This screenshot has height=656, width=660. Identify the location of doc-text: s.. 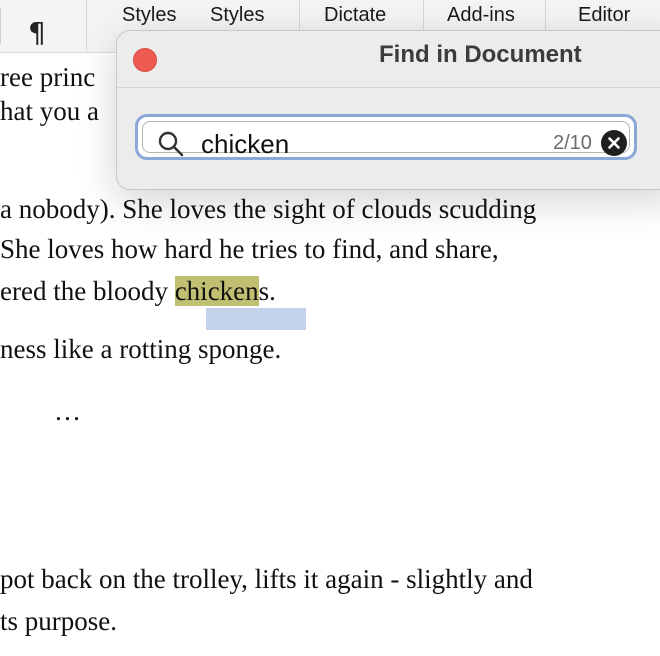
(267, 291).